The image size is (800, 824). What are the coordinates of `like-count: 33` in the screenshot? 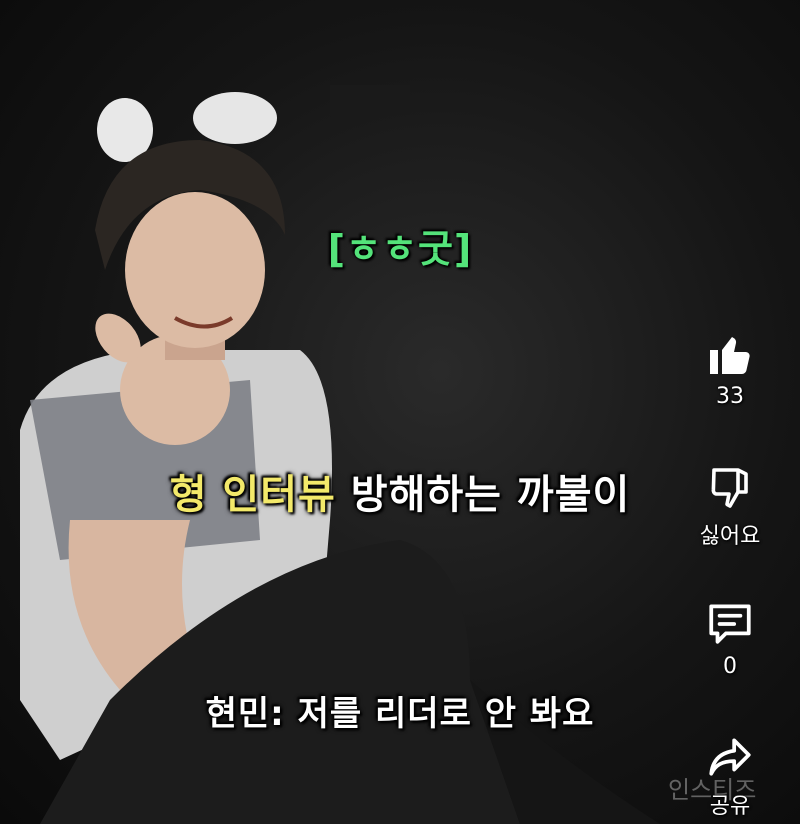 It's located at (730, 396).